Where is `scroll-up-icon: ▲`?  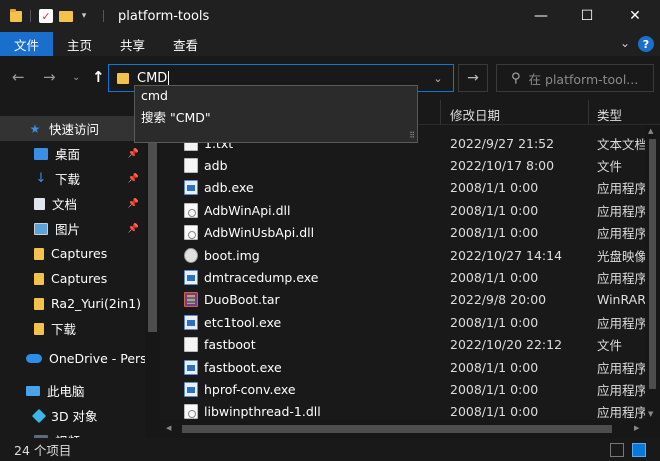 scroll-up-icon: ▲ is located at coordinates (650, 131).